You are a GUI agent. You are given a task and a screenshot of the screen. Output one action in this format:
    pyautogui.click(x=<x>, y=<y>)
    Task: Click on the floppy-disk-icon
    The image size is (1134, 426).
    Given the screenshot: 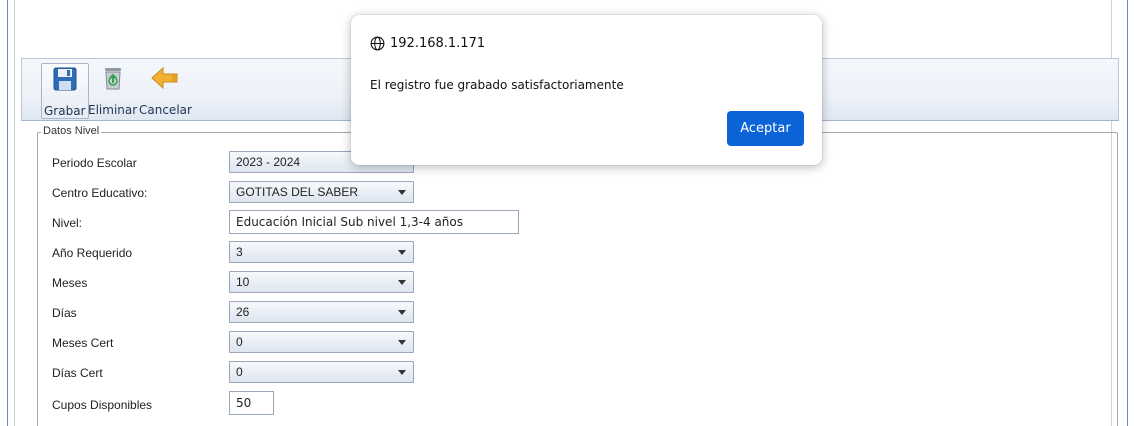 What is the action you would take?
    pyautogui.click(x=65, y=79)
    